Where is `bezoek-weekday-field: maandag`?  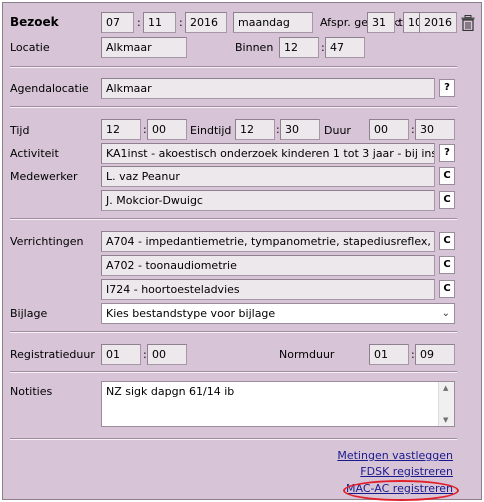 bezoek-weekday-field: maandag is located at coordinates (273, 22).